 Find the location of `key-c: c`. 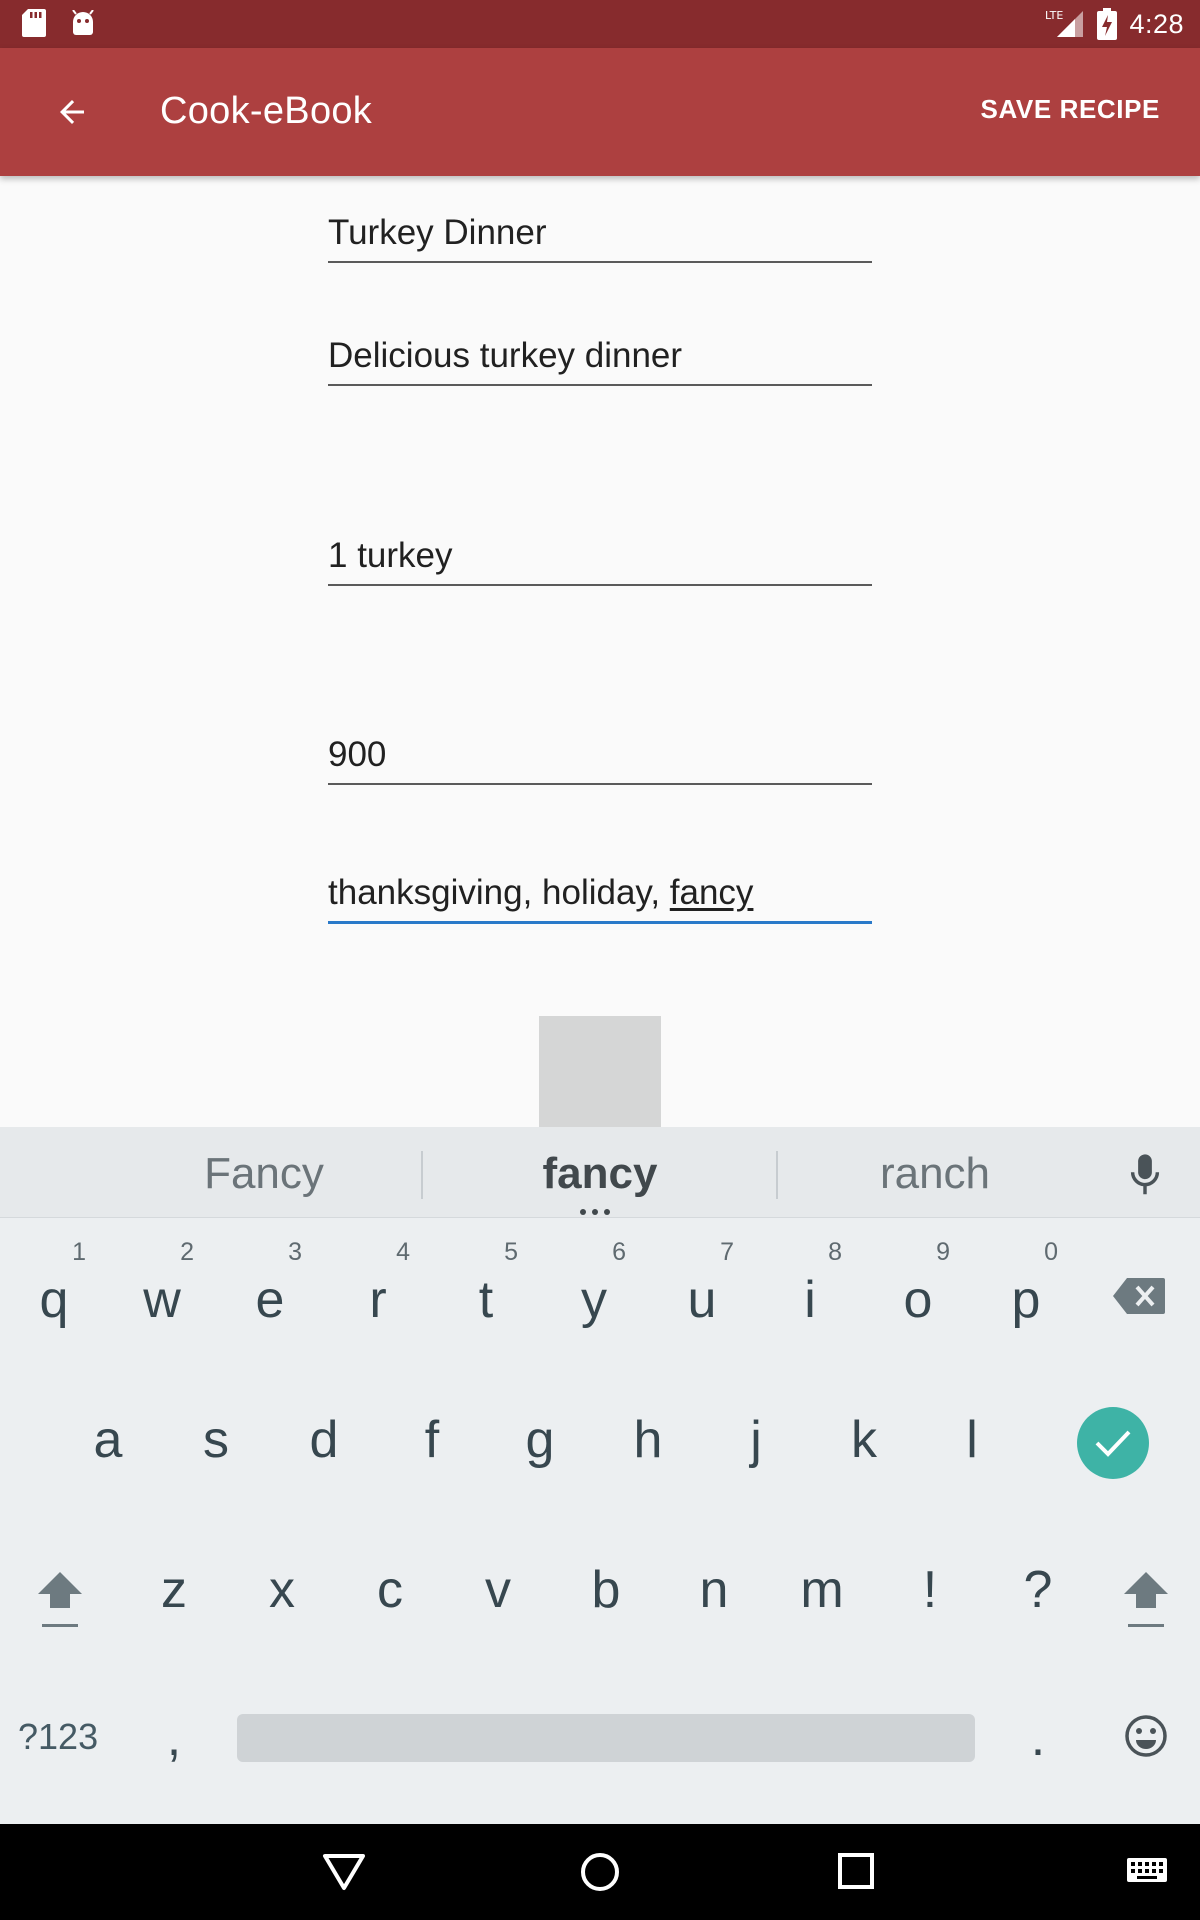

key-c: c is located at coordinates (390, 1594).